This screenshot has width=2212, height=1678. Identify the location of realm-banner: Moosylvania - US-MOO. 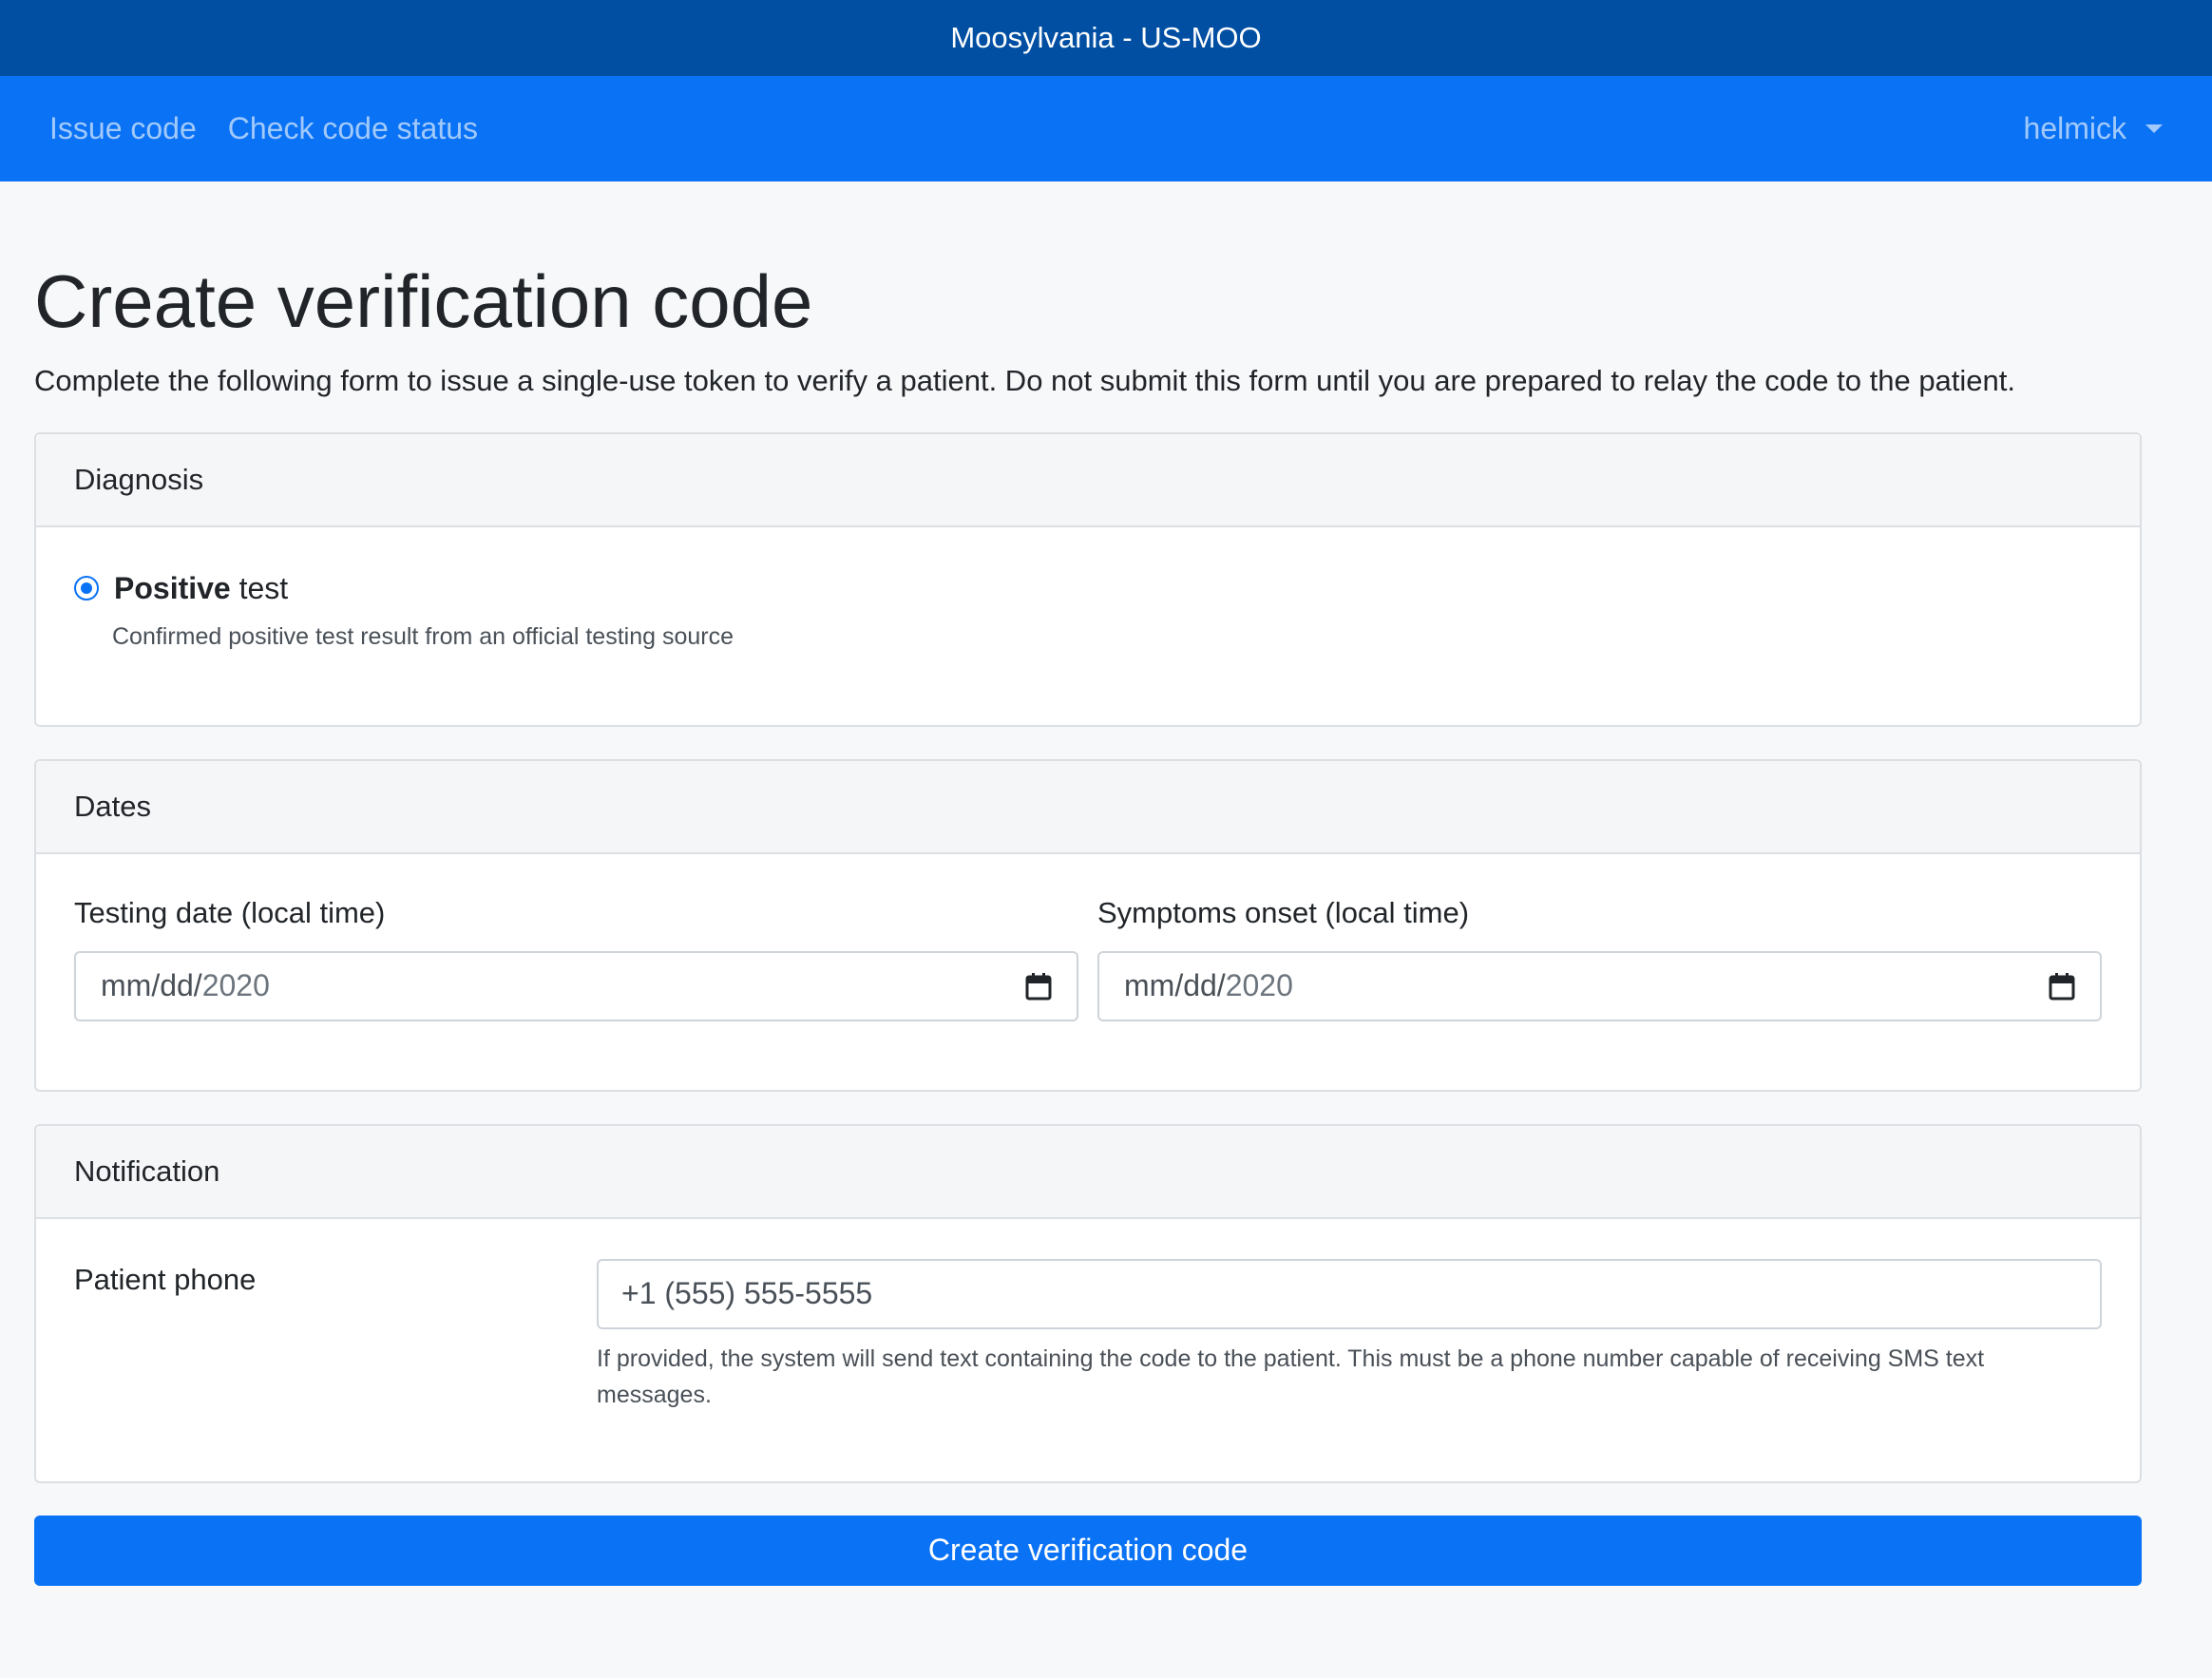
(1106, 38).